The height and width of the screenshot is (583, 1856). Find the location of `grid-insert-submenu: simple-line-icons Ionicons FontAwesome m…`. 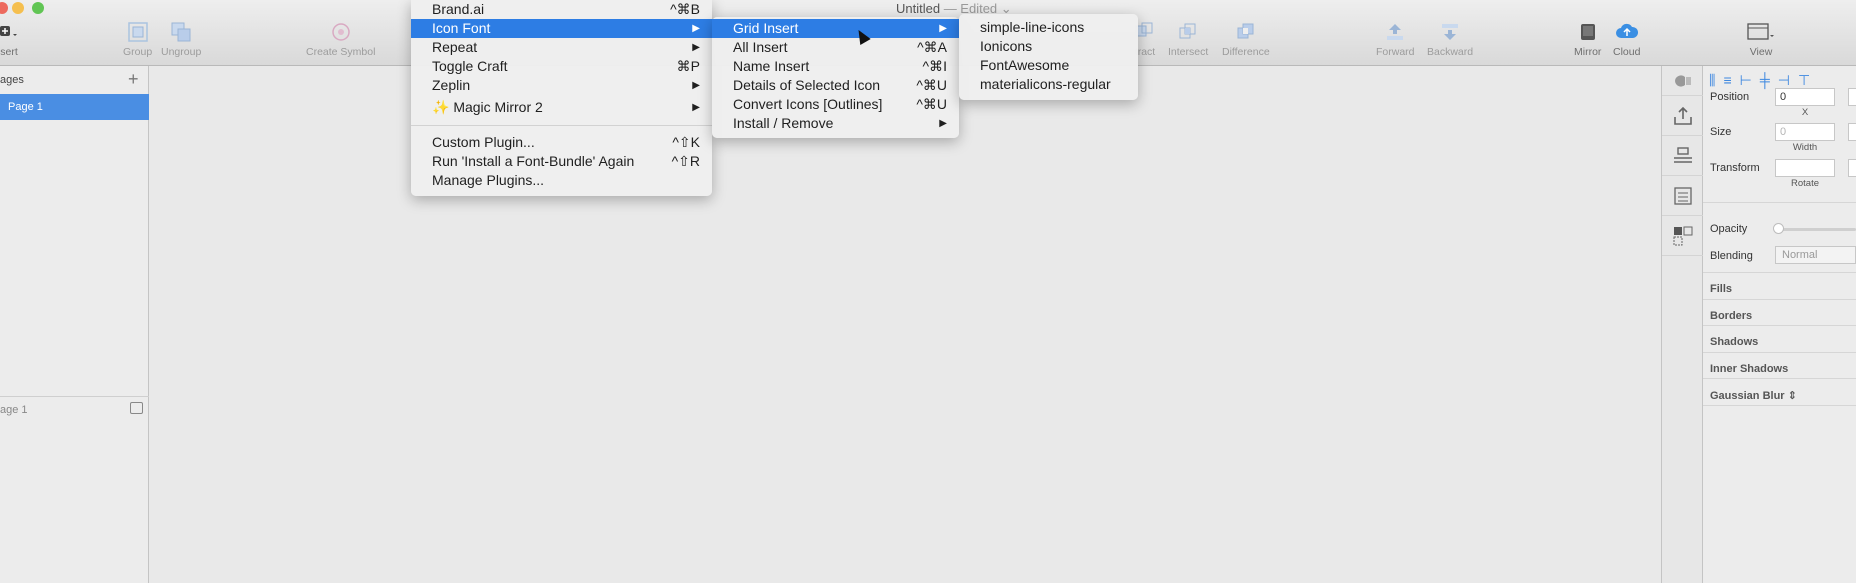

grid-insert-submenu: simple-line-icons Ionicons FontAwesome m… is located at coordinates (1048, 57).